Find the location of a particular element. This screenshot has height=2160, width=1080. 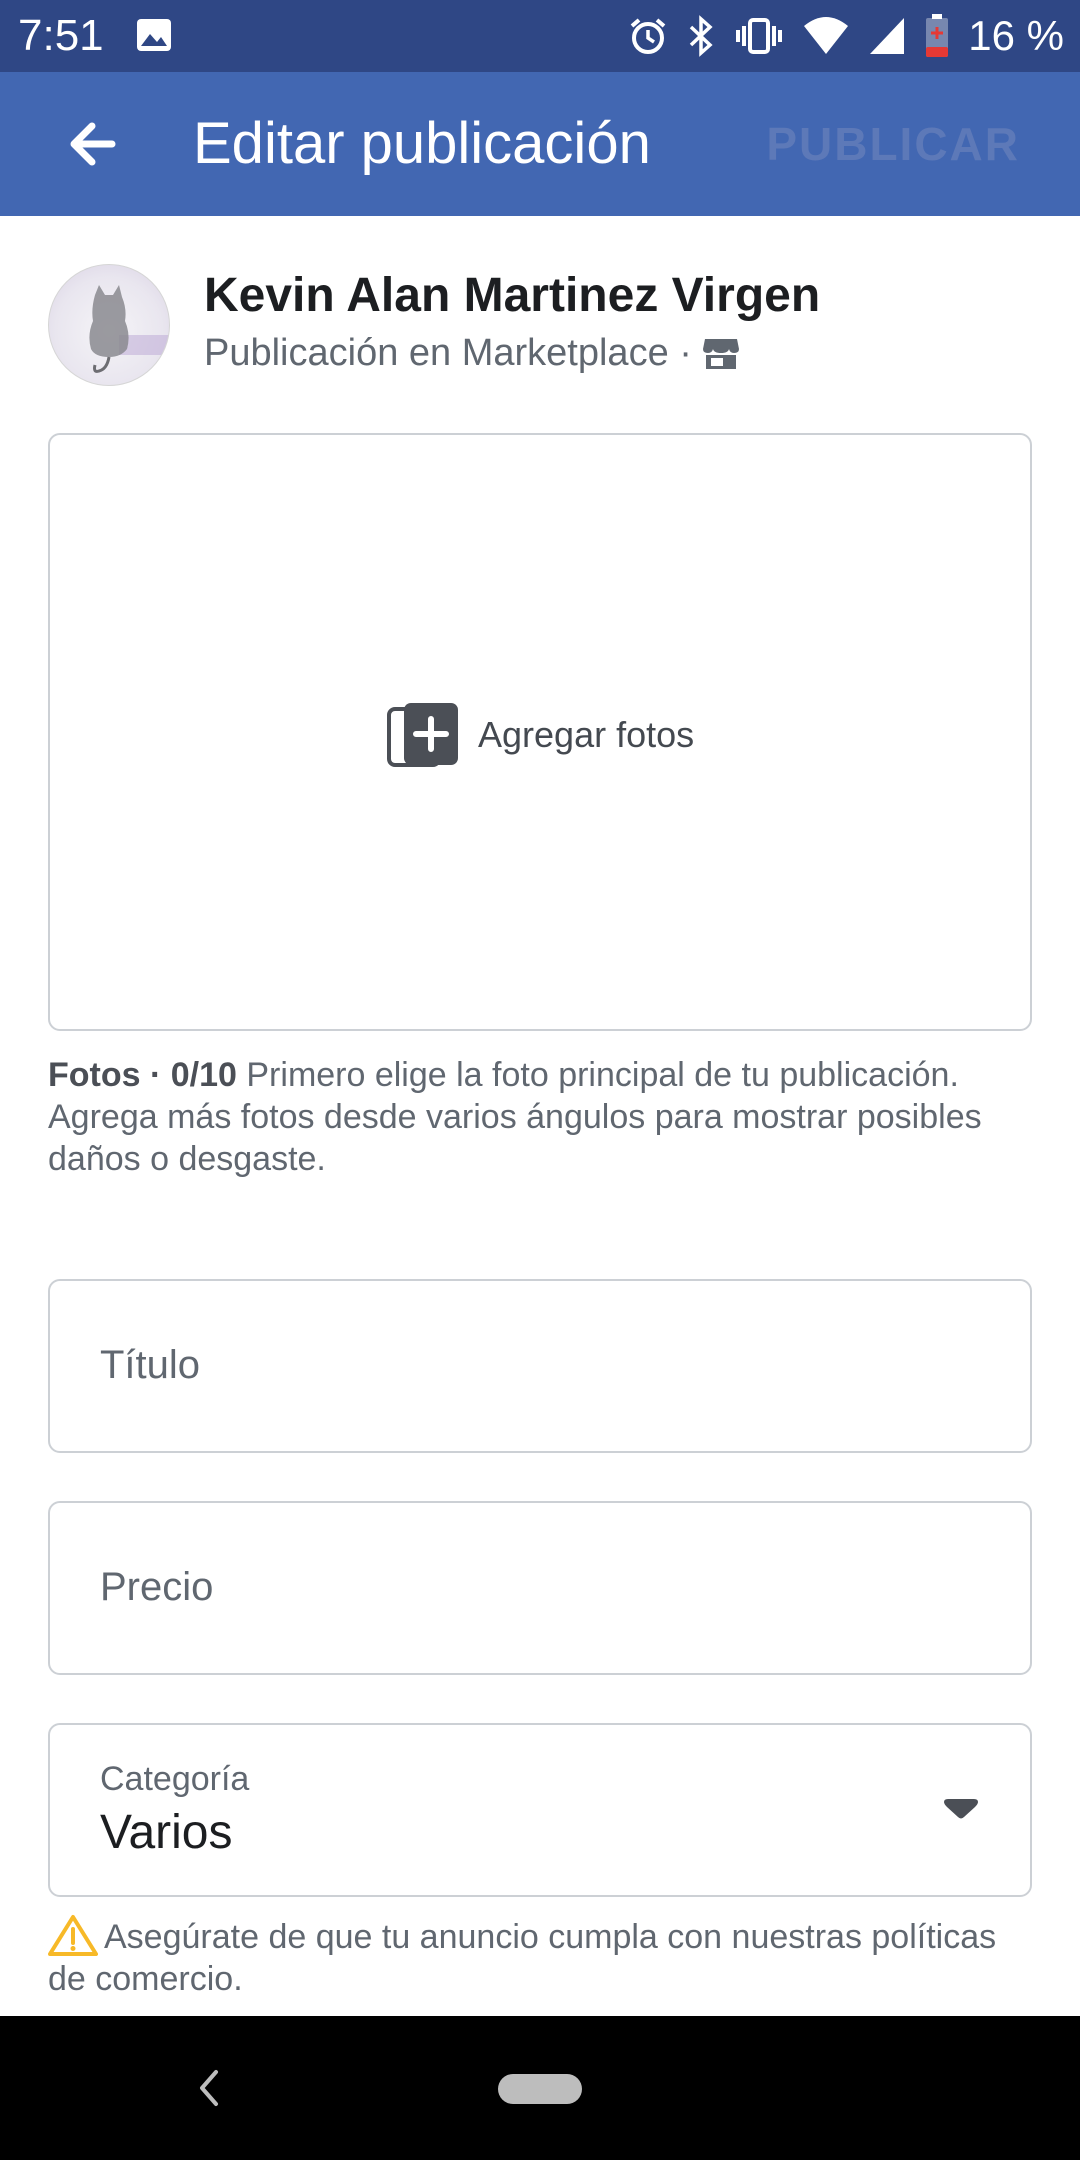

alarm-icon is located at coordinates (648, 36).